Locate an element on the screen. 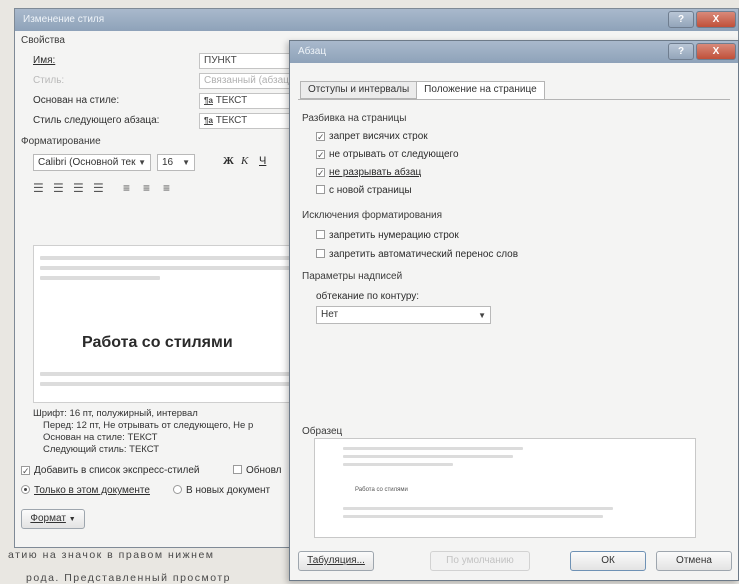 This screenshot has width=739, height=584. next-style-label: Стиль следующего абзаца: is located at coordinates (96, 120).